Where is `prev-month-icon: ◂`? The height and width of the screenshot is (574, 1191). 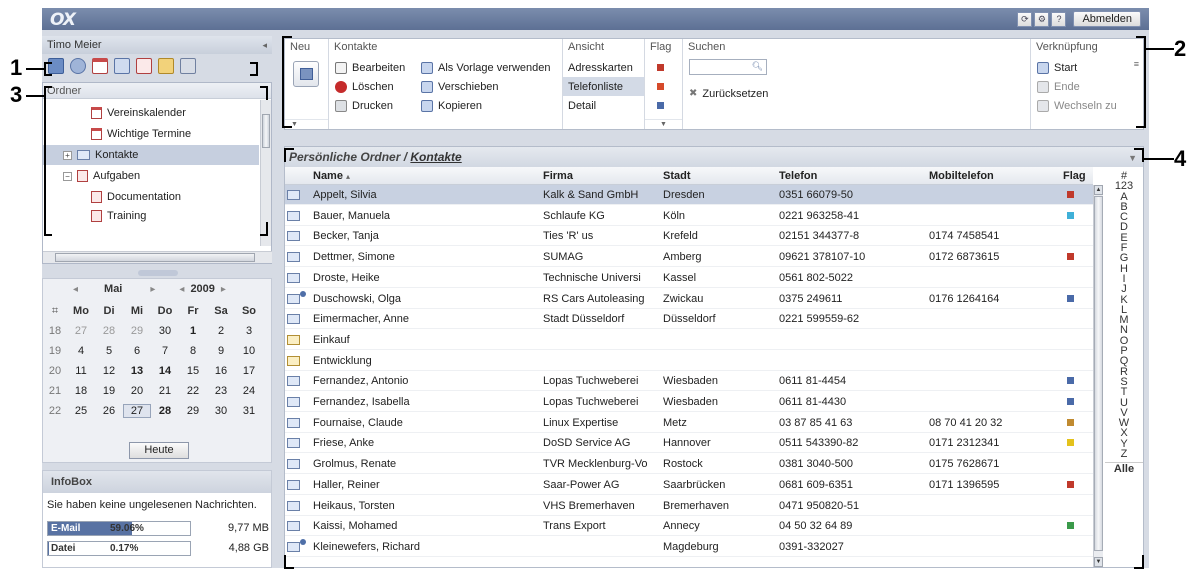
prev-month-icon: ◂ is located at coordinates (75, 289).